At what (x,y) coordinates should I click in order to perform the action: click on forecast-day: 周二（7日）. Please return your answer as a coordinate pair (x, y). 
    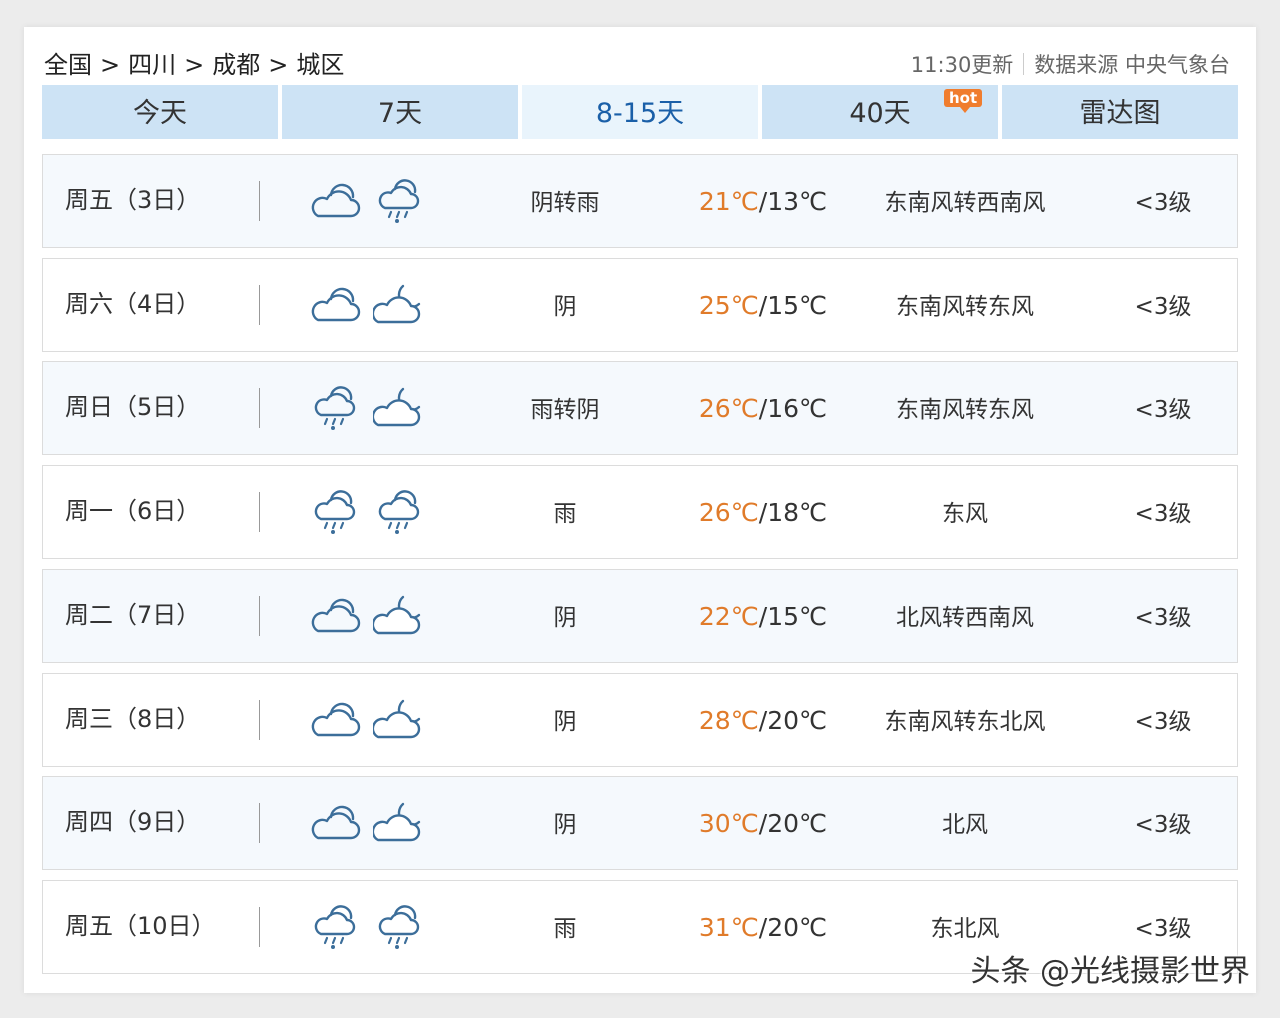
    Looking at the image, I should click on (133, 615).